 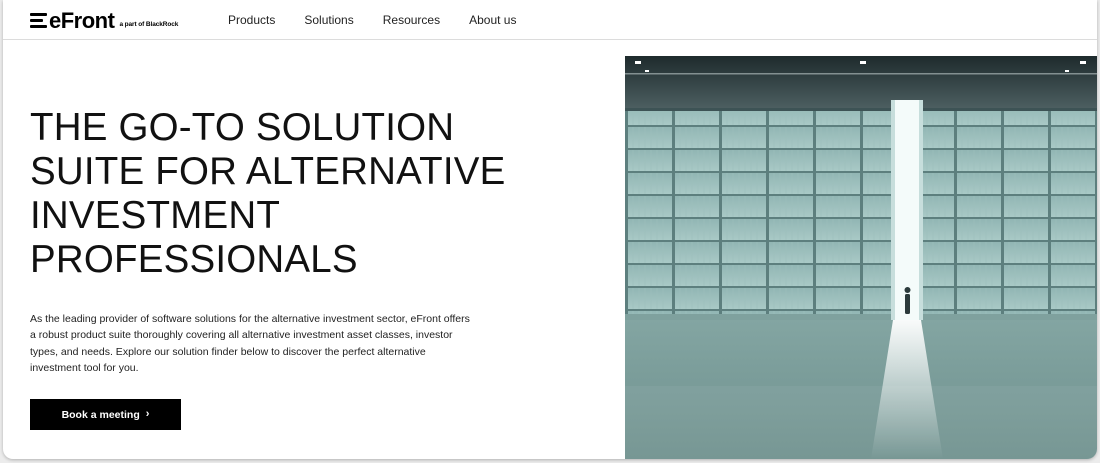 I want to click on hero-headline-line: PROFESSIONALS, so click(x=194, y=259).